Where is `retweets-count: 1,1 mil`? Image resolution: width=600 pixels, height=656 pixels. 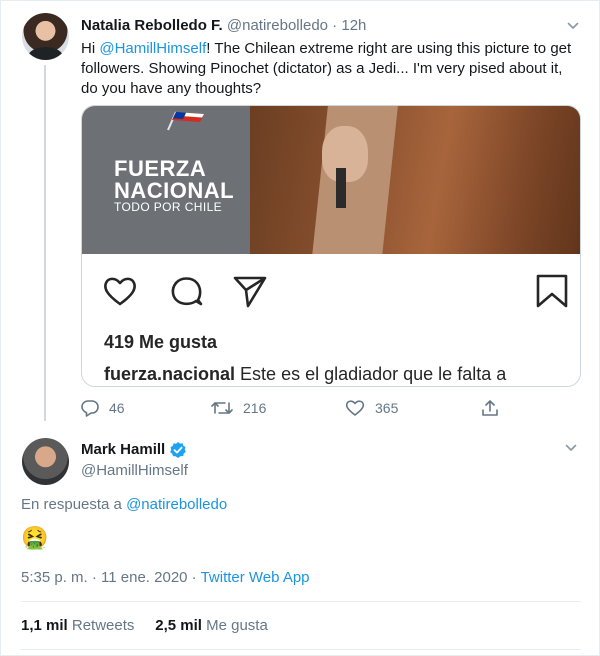
retweets-count: 1,1 mil is located at coordinates (44, 625).